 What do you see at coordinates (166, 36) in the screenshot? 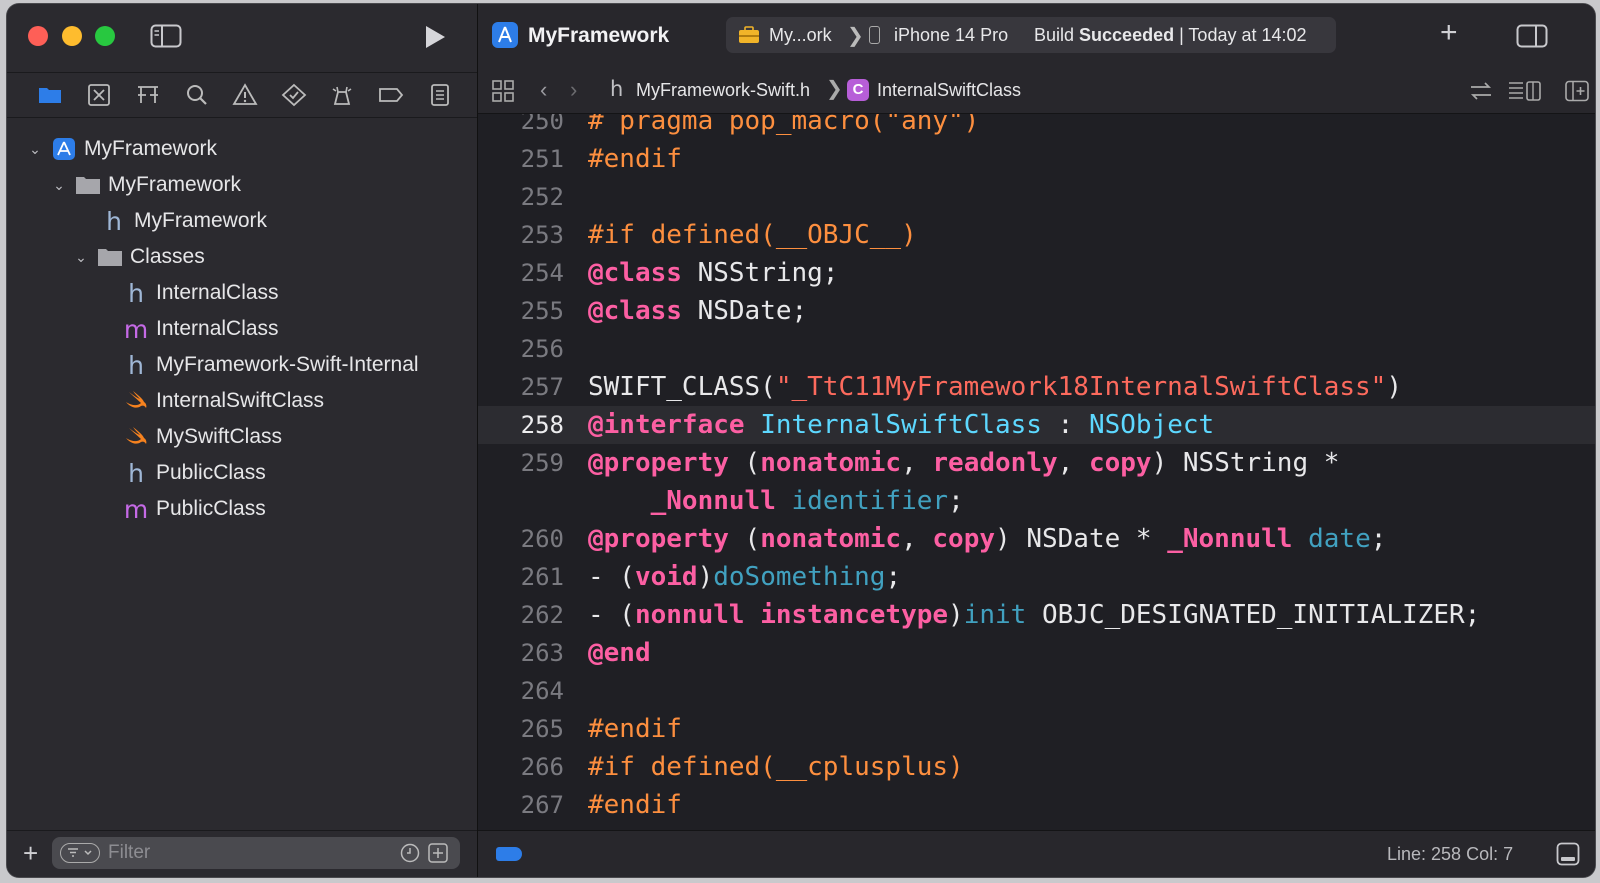
I see `sidebar-toggle-icon` at bounding box center [166, 36].